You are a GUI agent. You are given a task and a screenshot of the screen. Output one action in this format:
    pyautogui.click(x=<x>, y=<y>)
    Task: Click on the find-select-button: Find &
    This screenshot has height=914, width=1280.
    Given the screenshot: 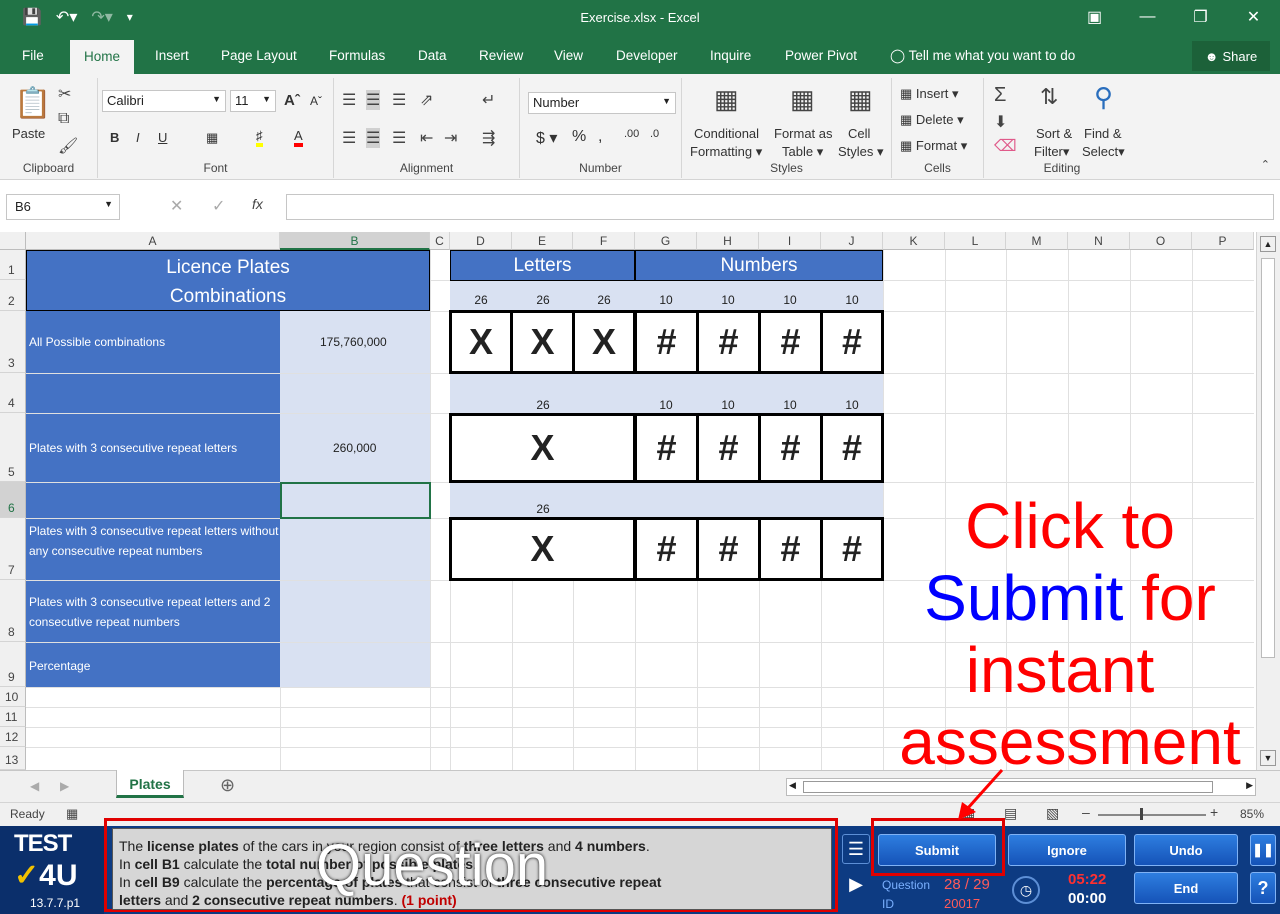 What is the action you would take?
    pyautogui.click(x=1103, y=133)
    